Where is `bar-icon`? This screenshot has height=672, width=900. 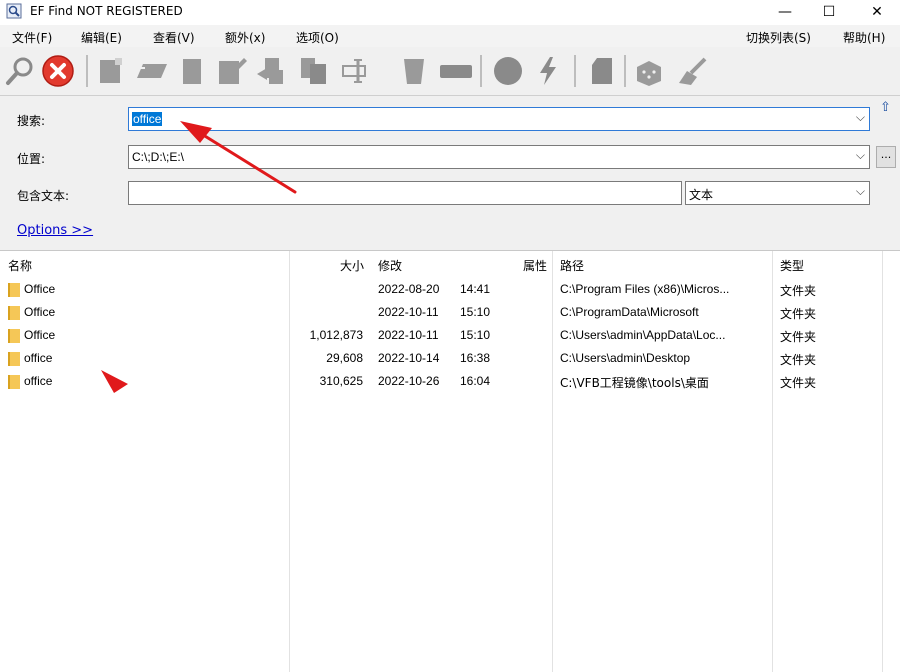 bar-icon is located at coordinates (456, 71).